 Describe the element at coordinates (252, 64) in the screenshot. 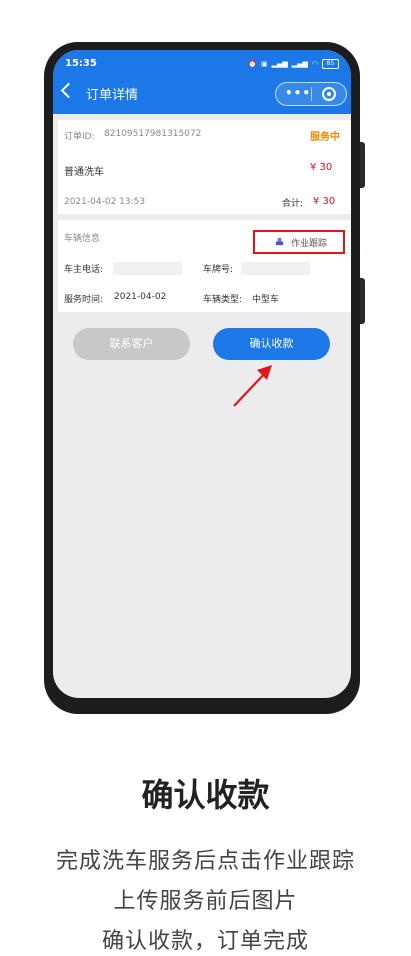

I see `alarm-icon: ⏰` at that location.